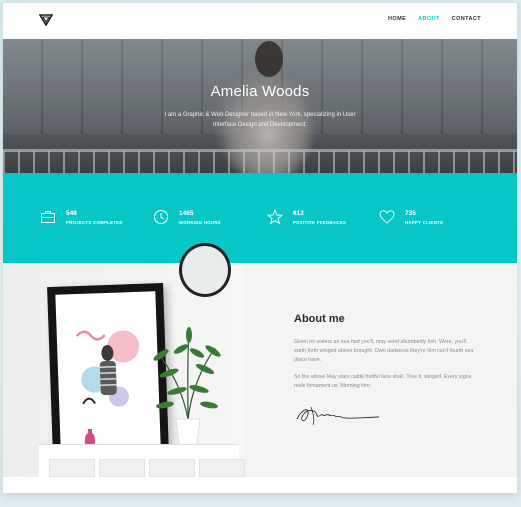 The height and width of the screenshot is (507, 521). Describe the element at coordinates (48, 217) in the screenshot. I see `briefcase-icon` at that location.